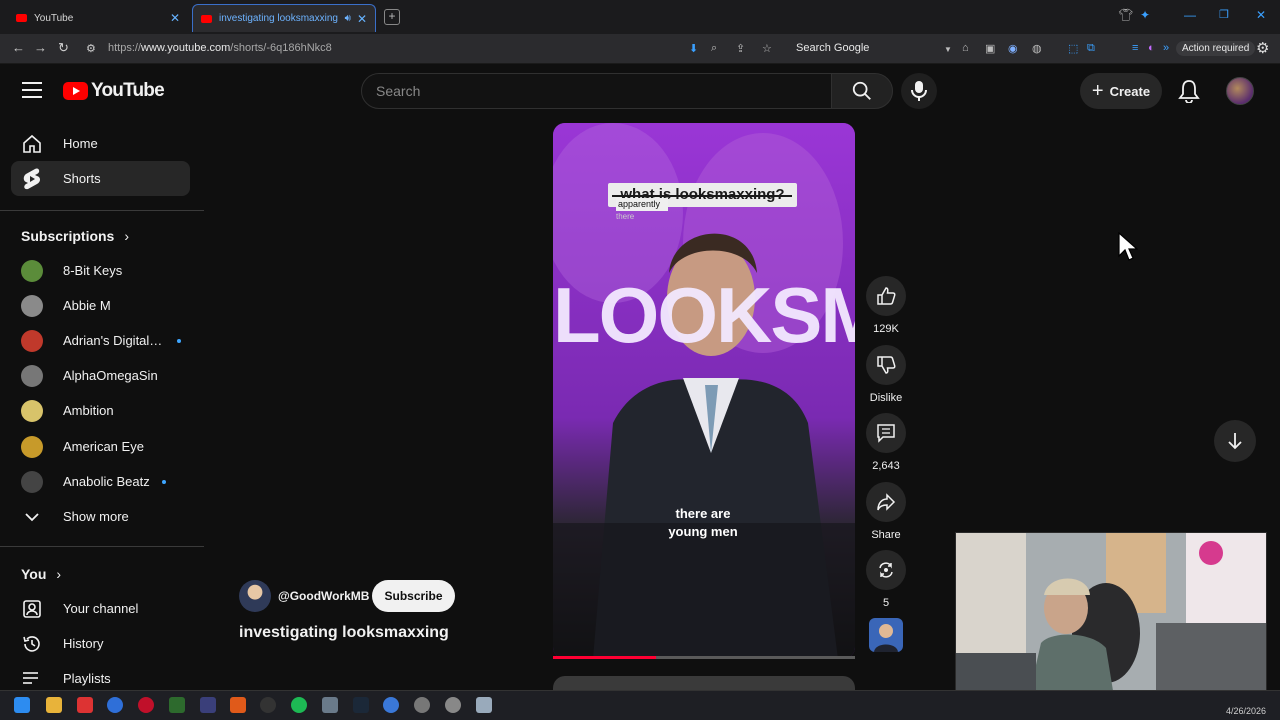 Image resolution: width=1280 pixels, height=720 pixels. I want to click on tab-youtube: YouTube ✕, so click(98, 18).